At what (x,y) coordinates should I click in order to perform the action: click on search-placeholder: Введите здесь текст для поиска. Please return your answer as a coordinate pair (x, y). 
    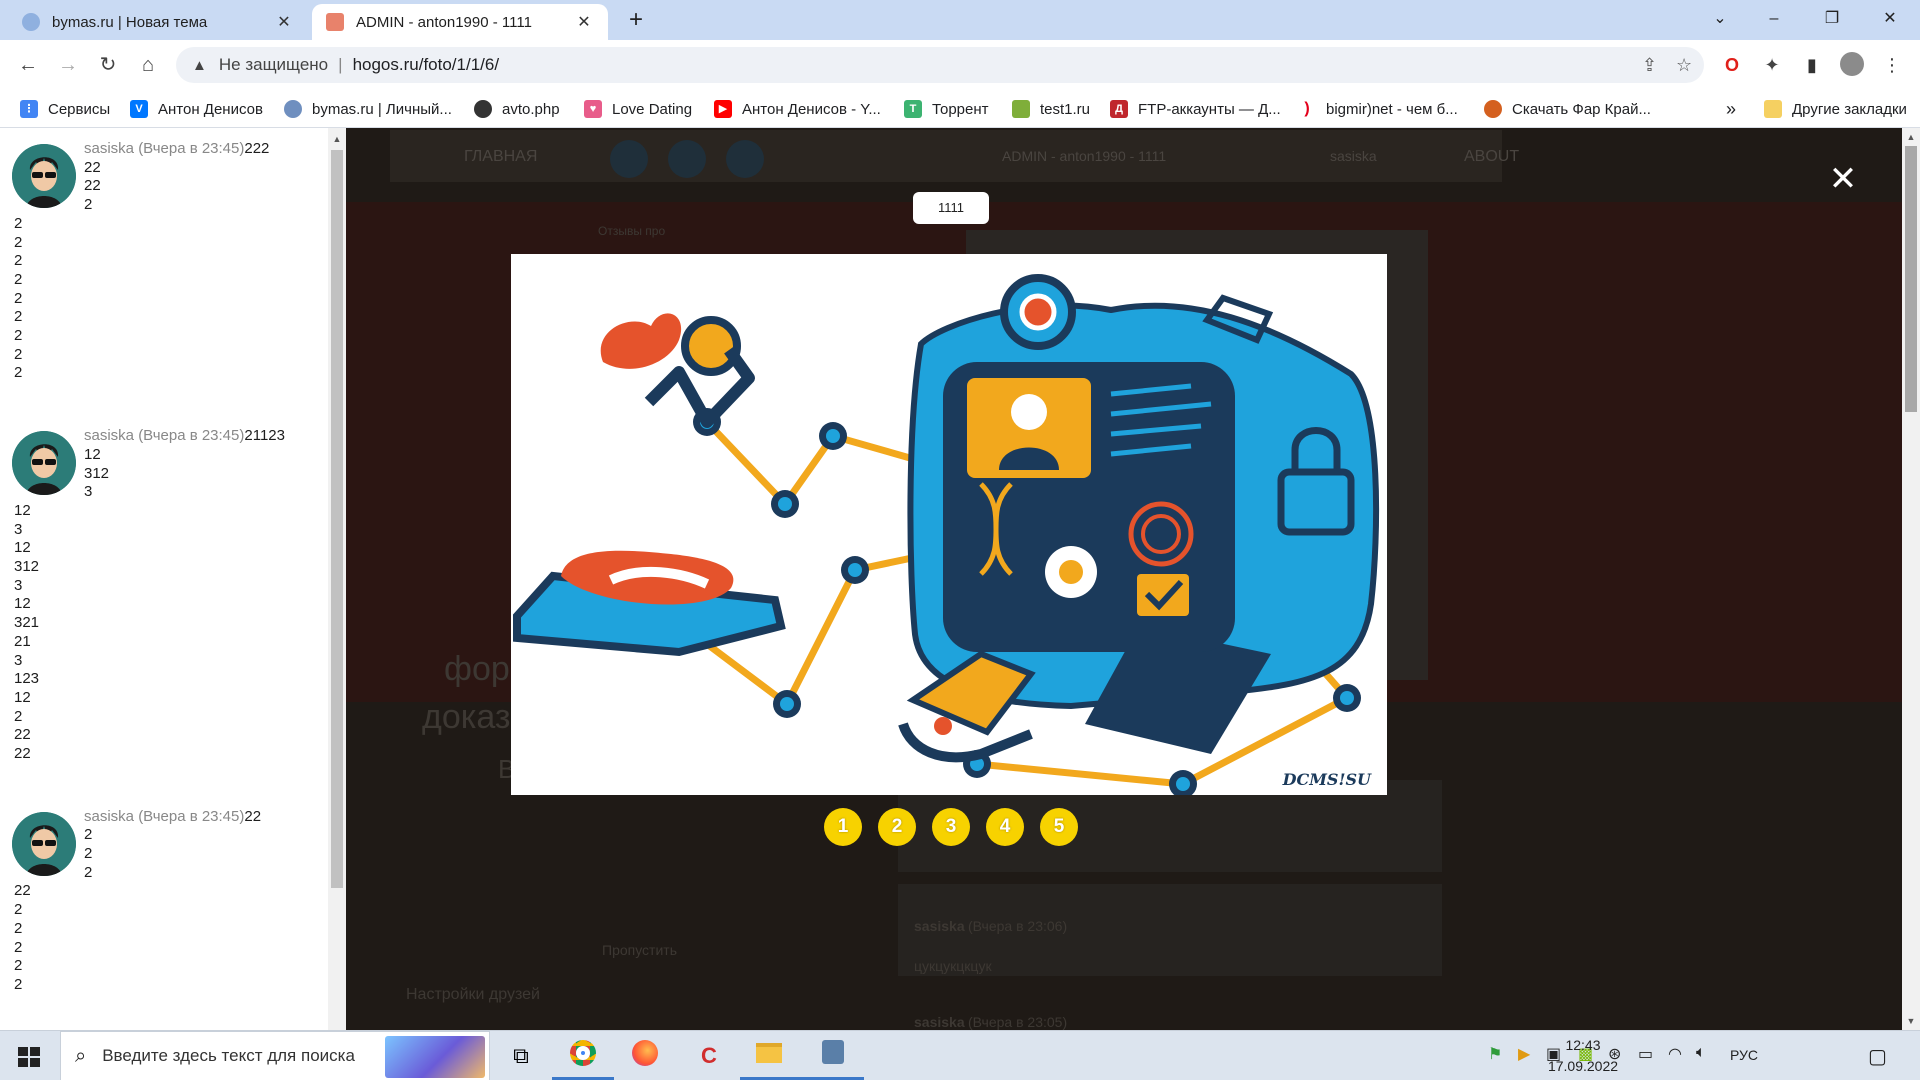
    Looking at the image, I should click on (228, 1056).